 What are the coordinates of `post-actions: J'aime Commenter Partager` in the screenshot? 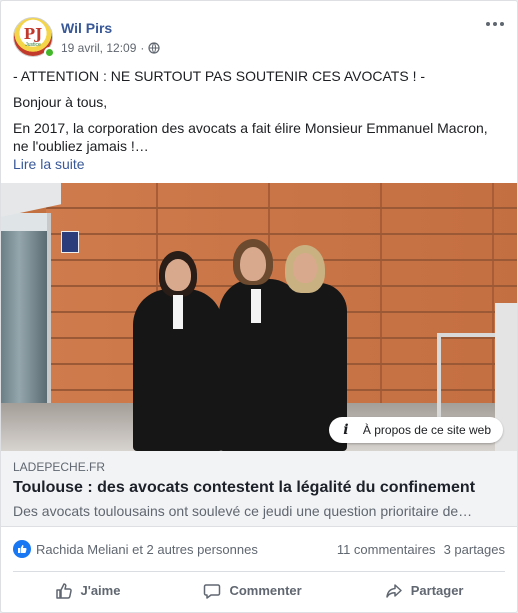 It's located at (259, 590).